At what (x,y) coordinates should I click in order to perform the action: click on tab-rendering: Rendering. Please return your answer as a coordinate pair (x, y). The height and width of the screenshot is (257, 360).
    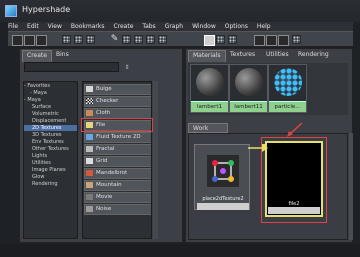
    Looking at the image, I should click on (313, 55).